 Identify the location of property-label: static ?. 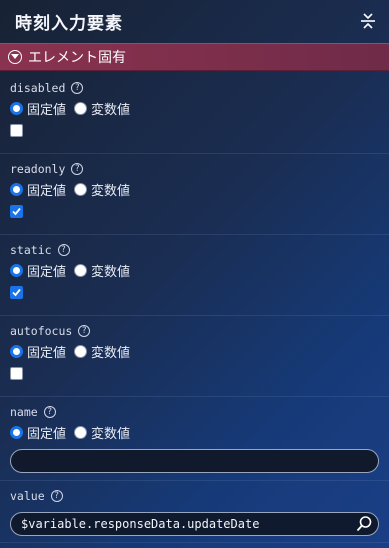
(199, 250).